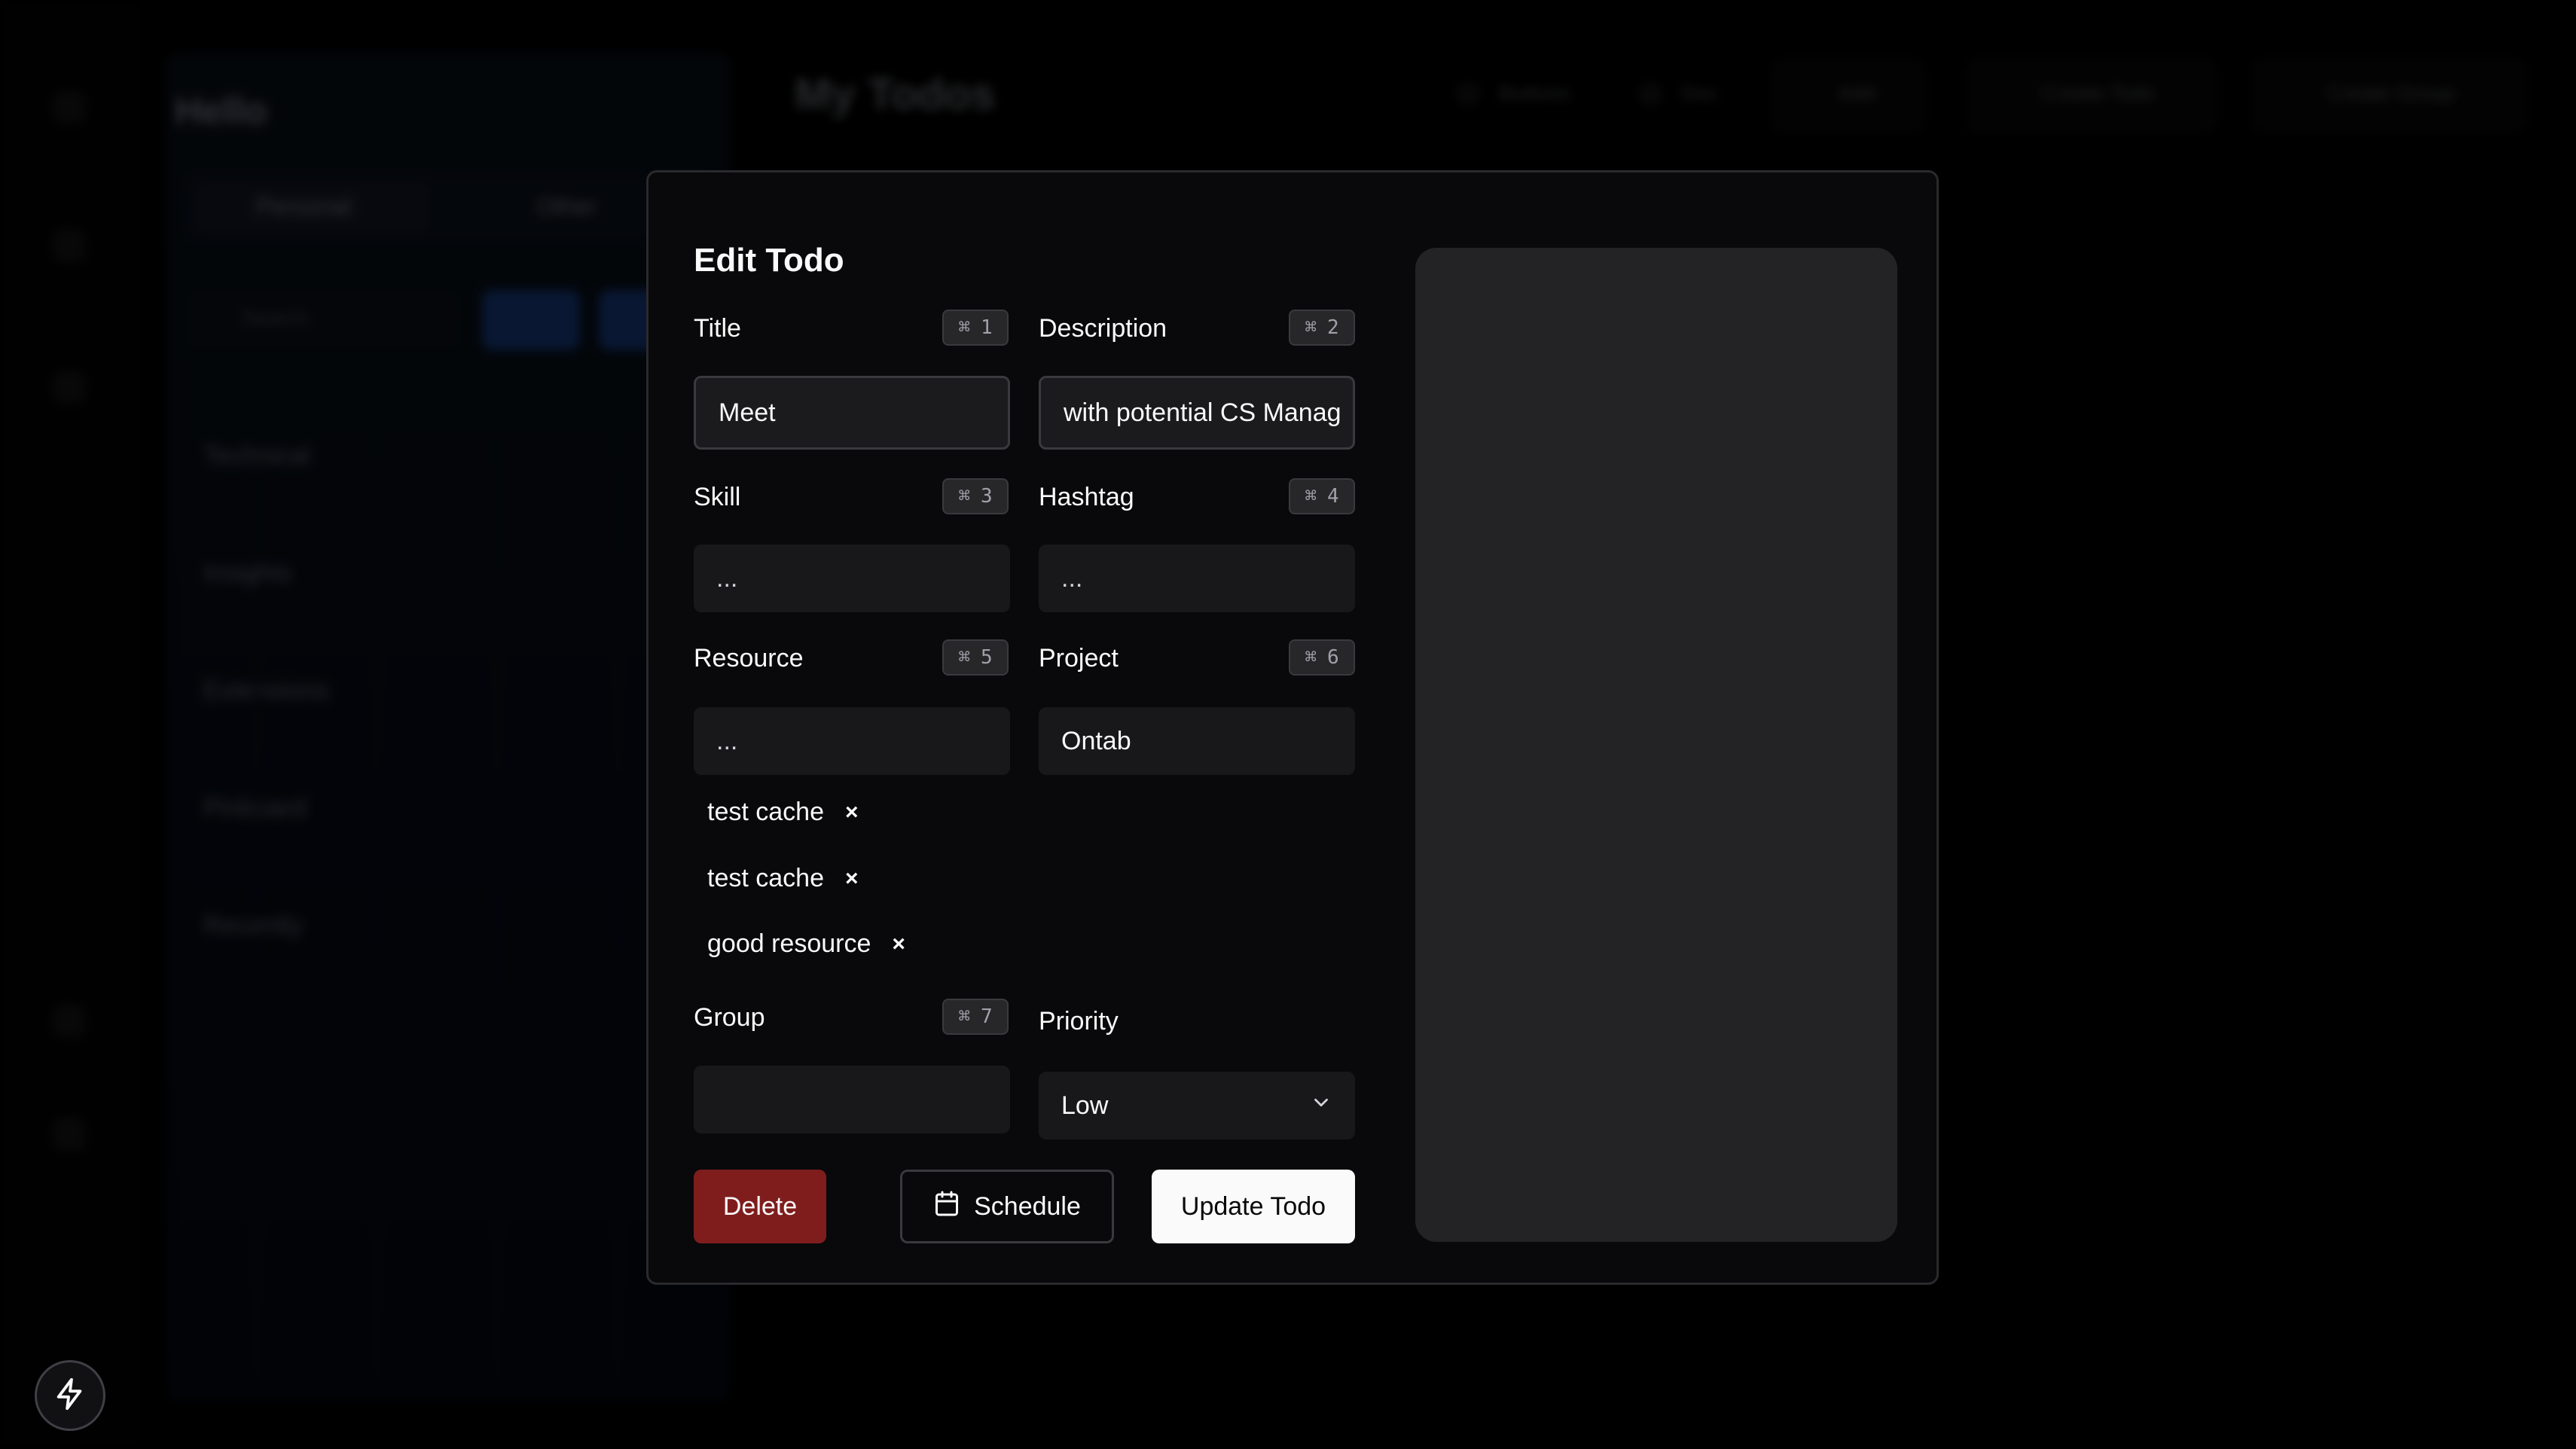 The image size is (2576, 1449). I want to click on bolt-icon, so click(70, 1396).